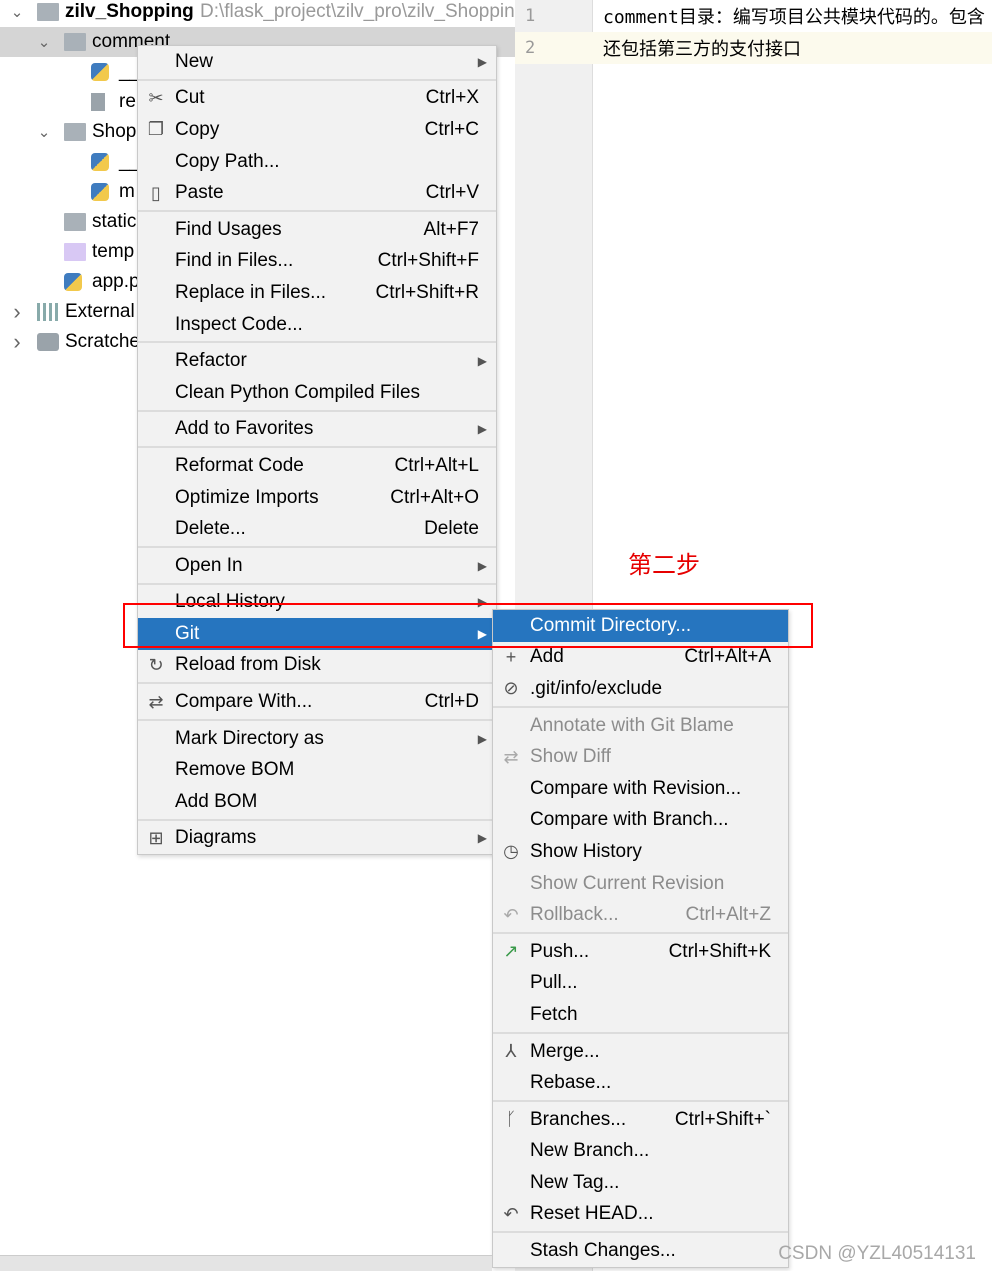  I want to click on menu-item-mark-directory-as: Mark Directory as ▶, so click(317, 739).